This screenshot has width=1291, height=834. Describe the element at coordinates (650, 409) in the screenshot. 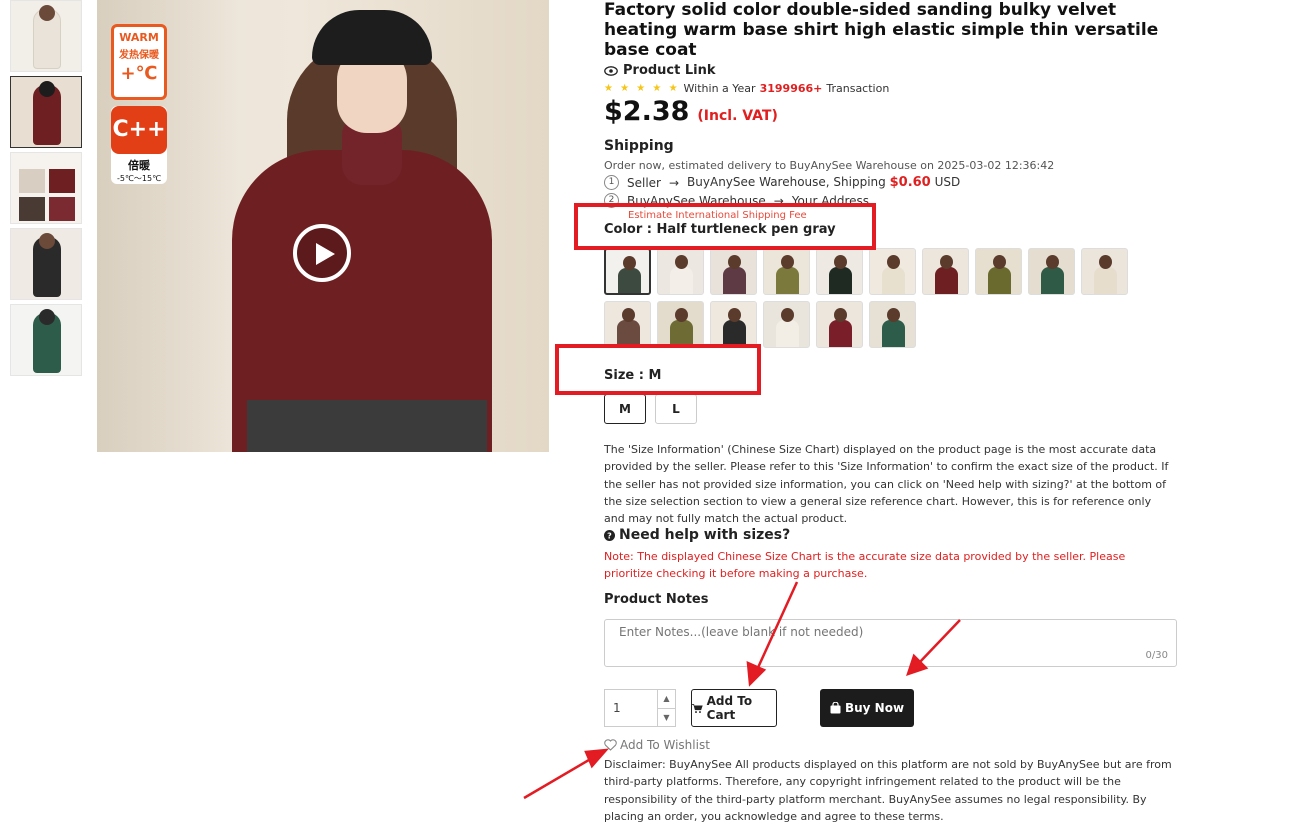

I see `size-options: M L` at that location.